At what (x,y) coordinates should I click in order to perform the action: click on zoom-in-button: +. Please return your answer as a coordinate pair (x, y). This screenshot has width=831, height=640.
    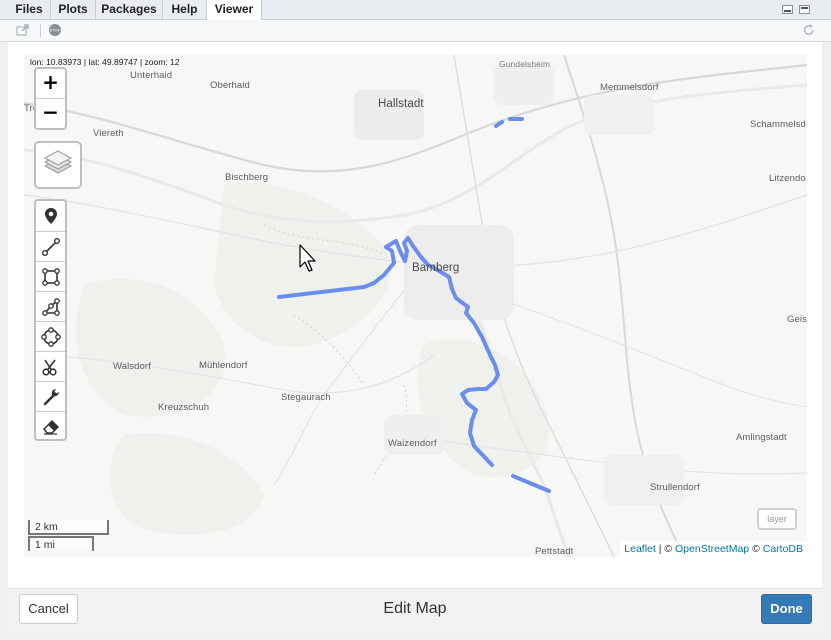
    Looking at the image, I should click on (50, 84).